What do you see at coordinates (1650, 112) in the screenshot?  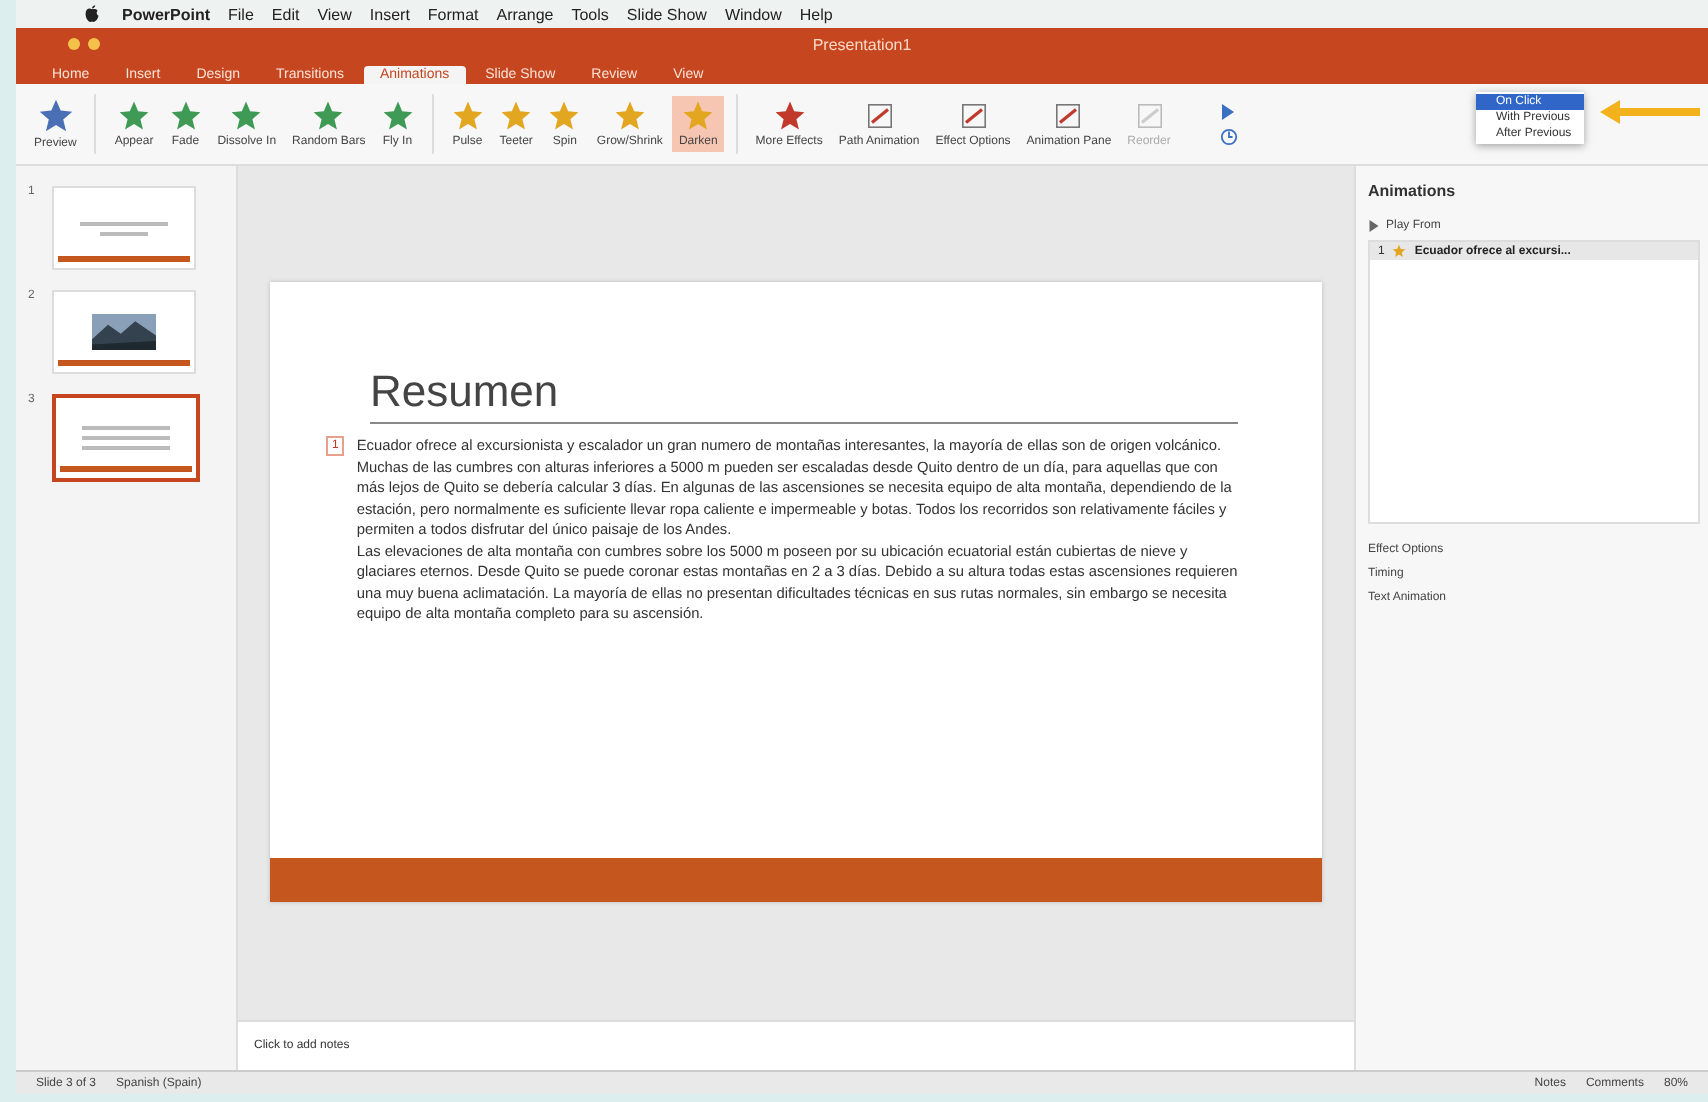 I see `arrow-icon` at bounding box center [1650, 112].